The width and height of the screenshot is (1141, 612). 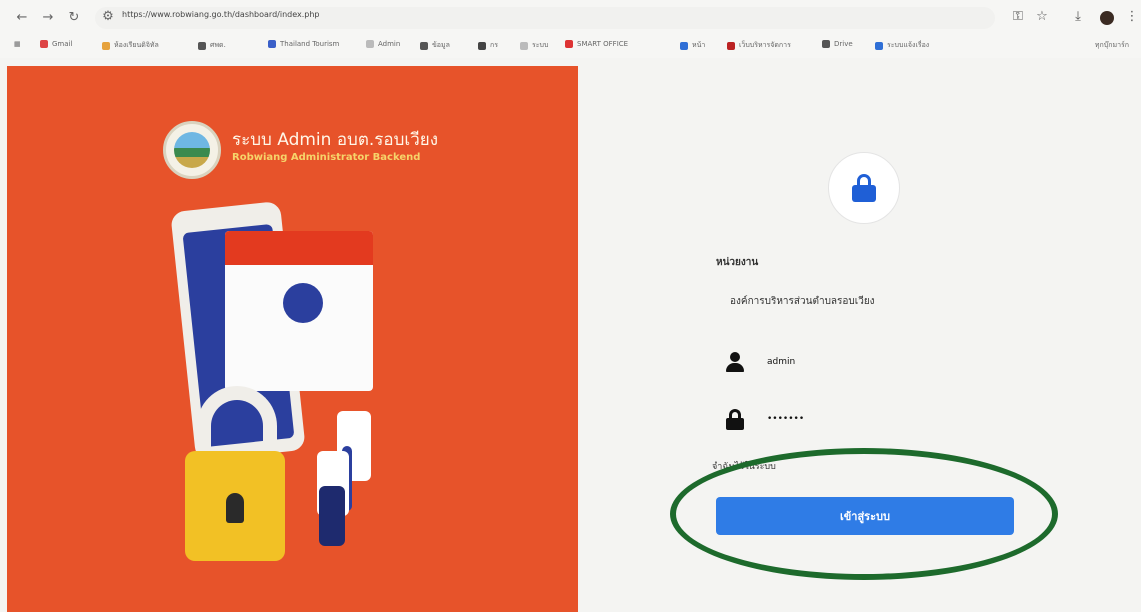 What do you see at coordinates (303, 44) in the screenshot?
I see `bookmark-item: Thailand Tourism` at bounding box center [303, 44].